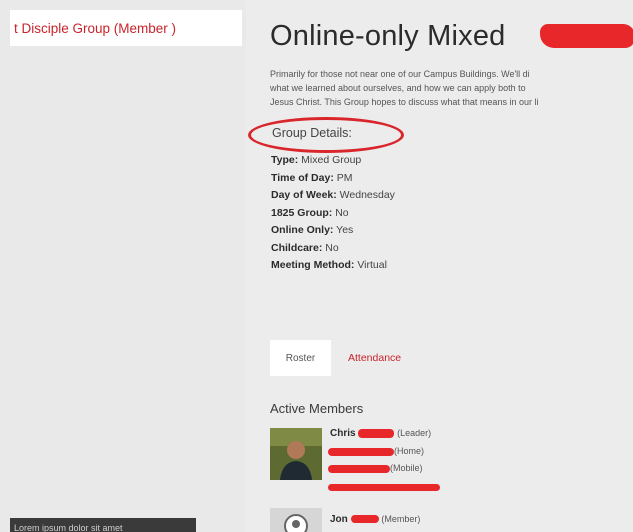 The width and height of the screenshot is (633, 532). I want to click on detail-day-of-week: Day of Week: Wednesday, so click(333, 195).